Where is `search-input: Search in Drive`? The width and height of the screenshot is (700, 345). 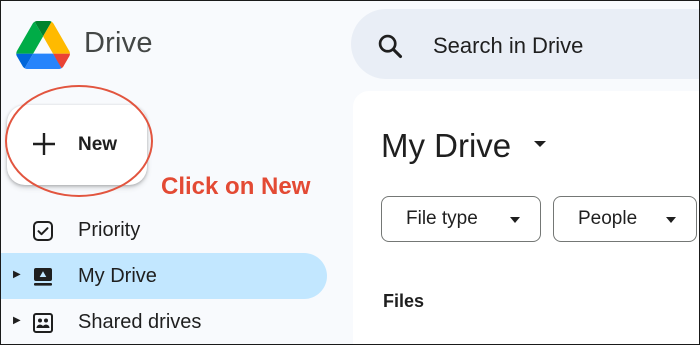
search-input: Search in Drive is located at coordinates (508, 46).